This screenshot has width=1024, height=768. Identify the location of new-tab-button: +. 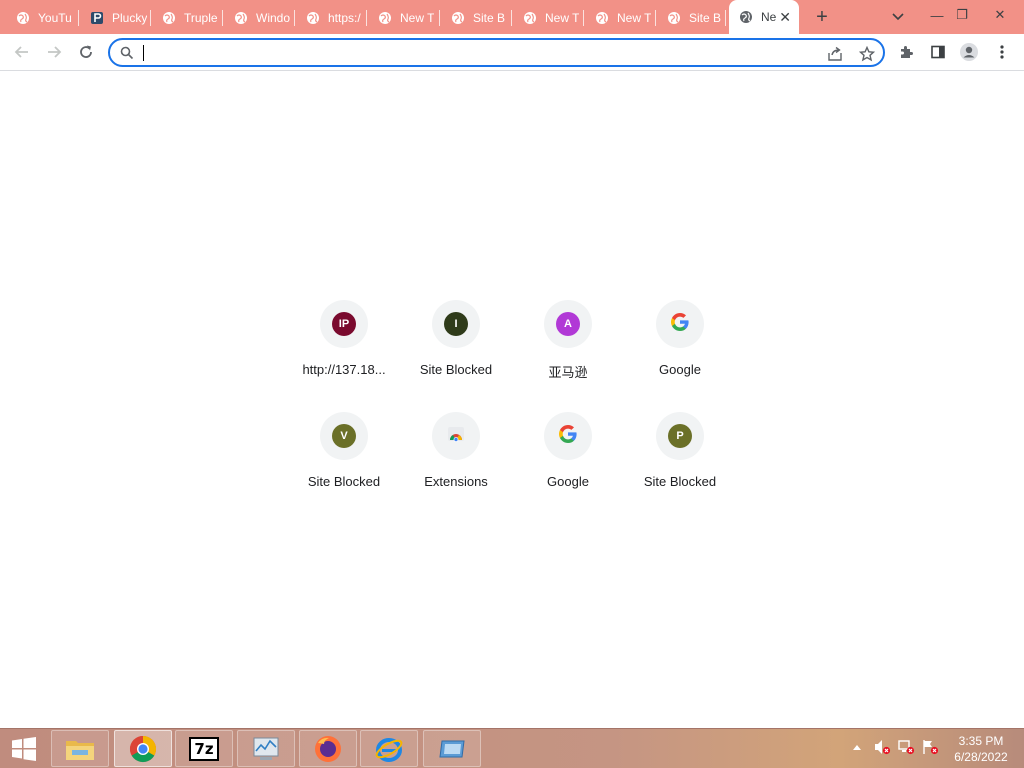
(822, 17).